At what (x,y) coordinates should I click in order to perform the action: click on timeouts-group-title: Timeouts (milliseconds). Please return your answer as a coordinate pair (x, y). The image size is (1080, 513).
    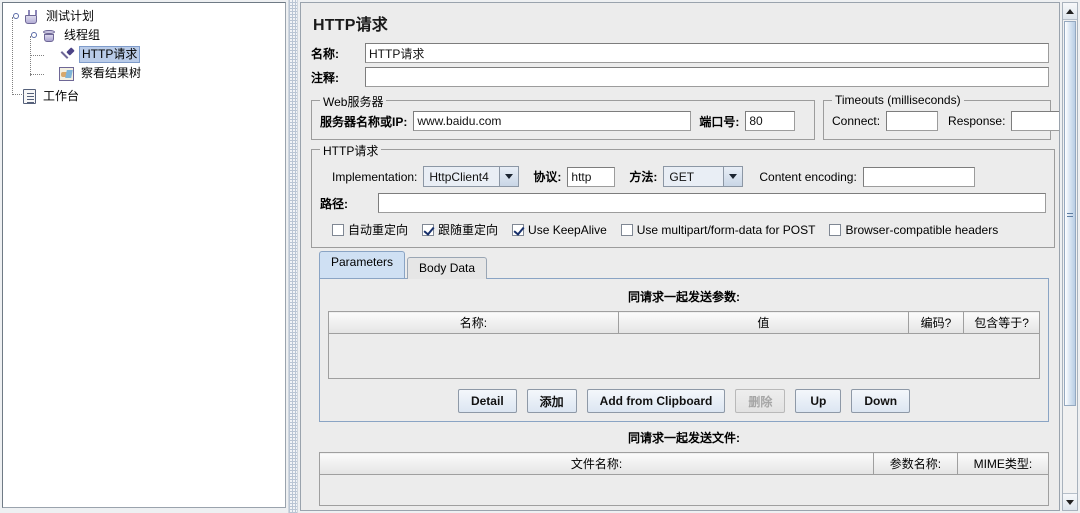
    Looking at the image, I should click on (898, 100).